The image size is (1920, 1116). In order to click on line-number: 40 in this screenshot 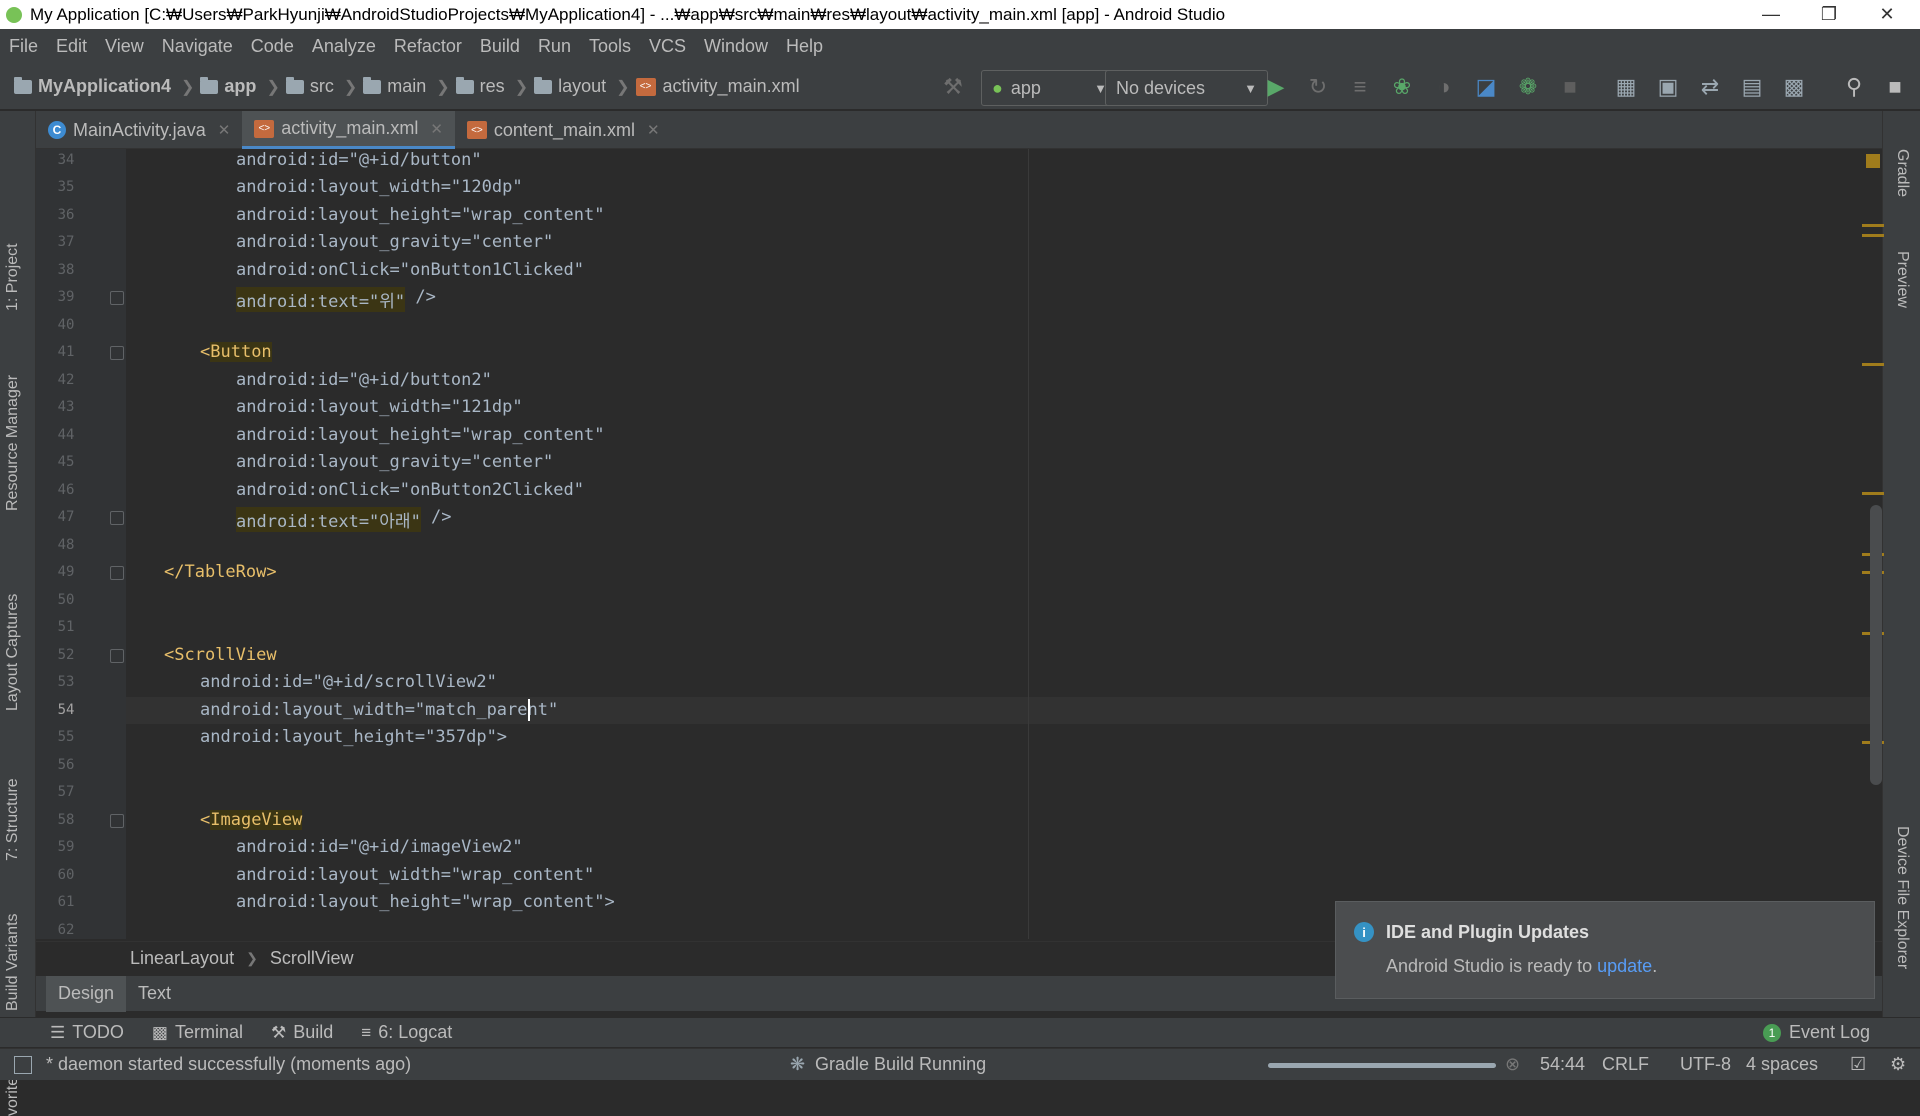, I will do `click(66, 325)`.